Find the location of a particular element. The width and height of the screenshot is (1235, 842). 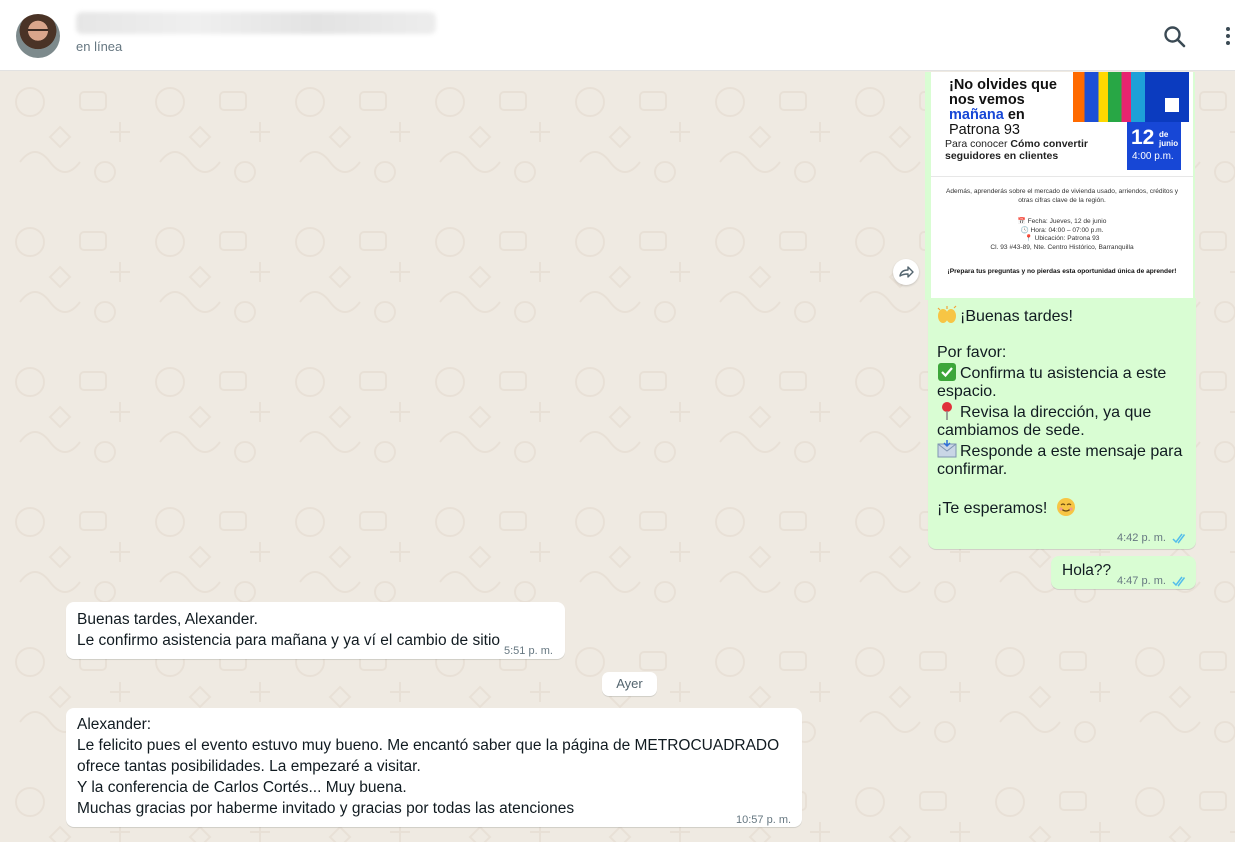

contact-status: en línea is located at coordinates (99, 46).